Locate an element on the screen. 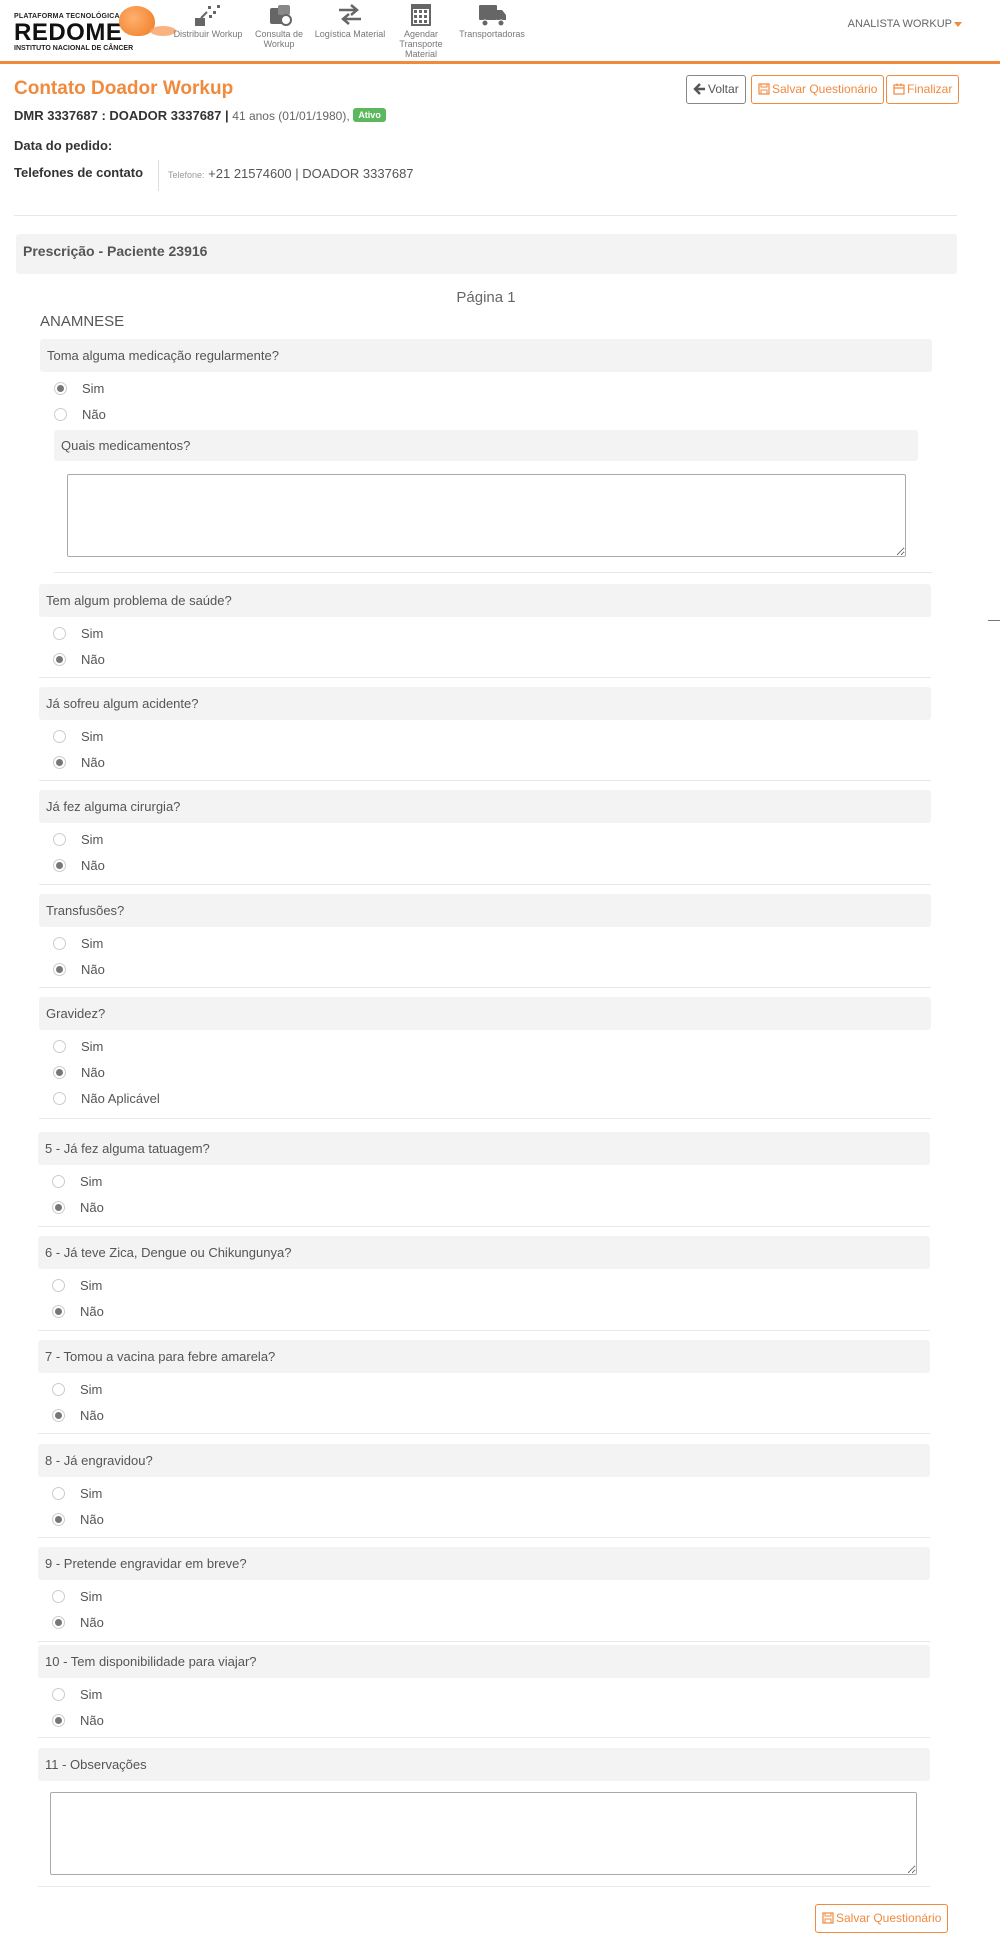  radio-option: Não Aplicável is located at coordinates (106, 1099).